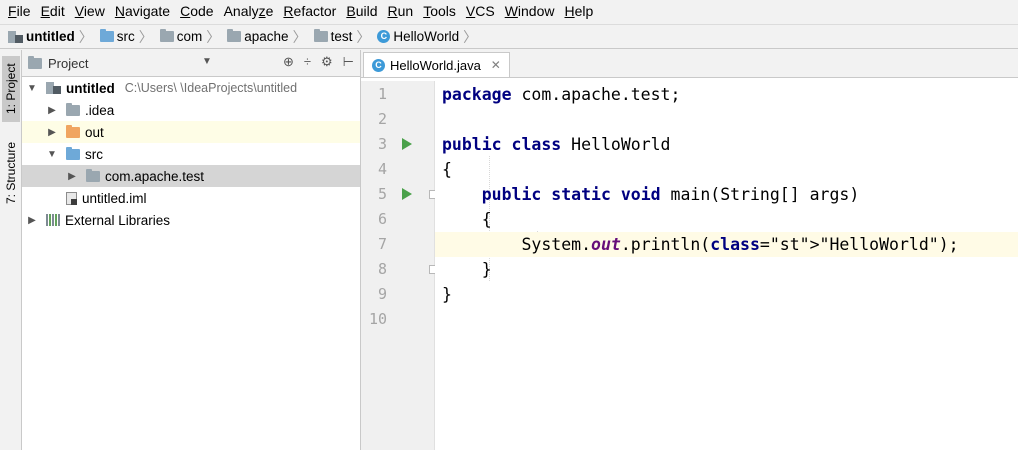  What do you see at coordinates (561, 94) in the screenshot?
I see `code-text: package com.apache.test;` at bounding box center [561, 94].